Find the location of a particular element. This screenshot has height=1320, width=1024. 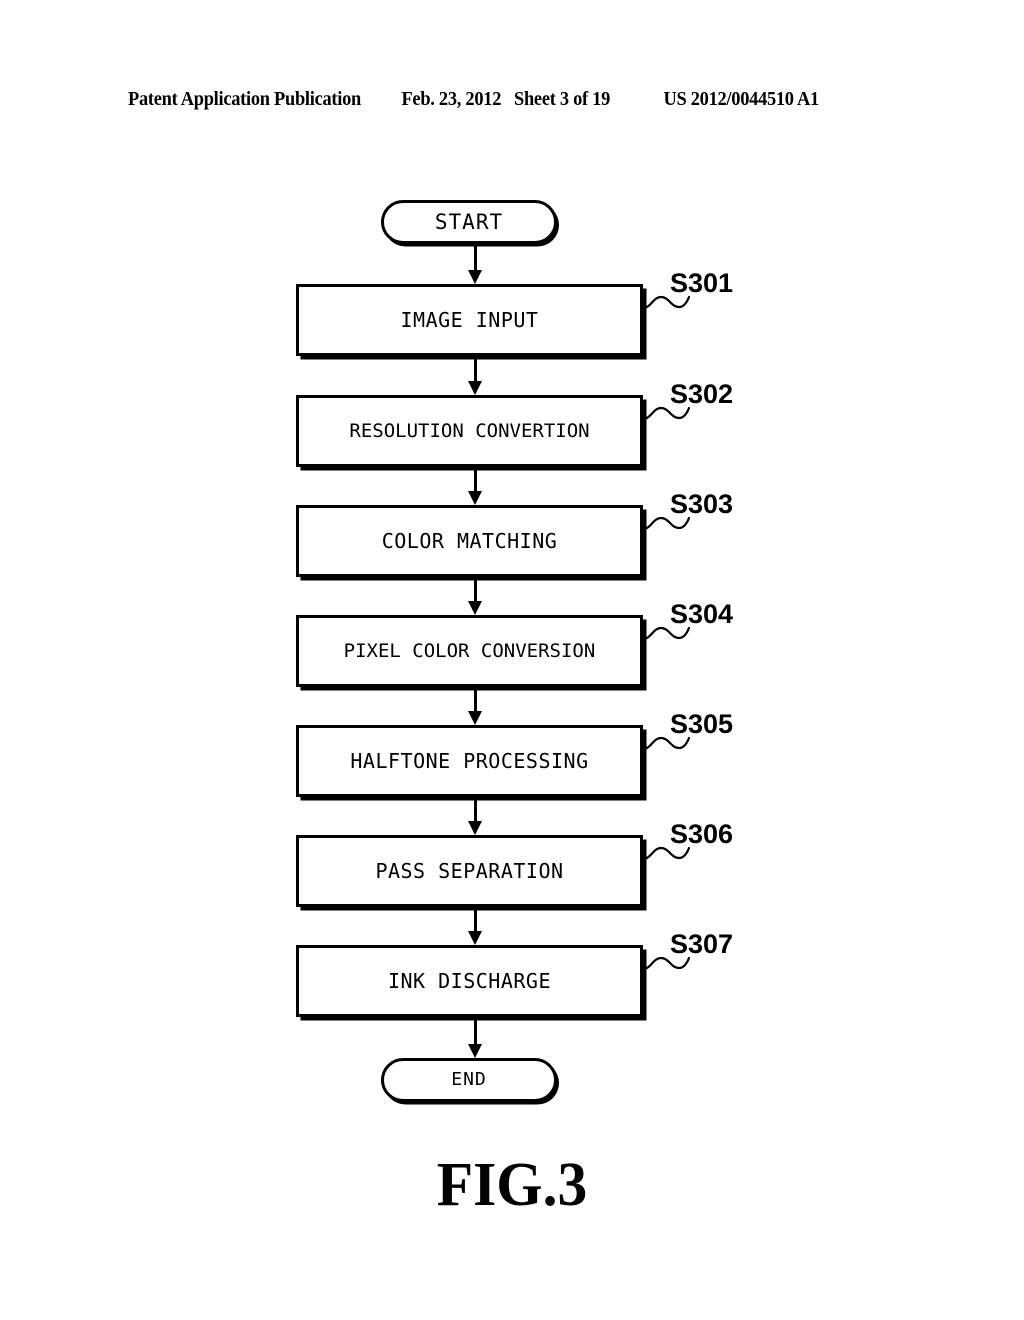

connector-step-7-to-end is located at coordinates (475, 1037).